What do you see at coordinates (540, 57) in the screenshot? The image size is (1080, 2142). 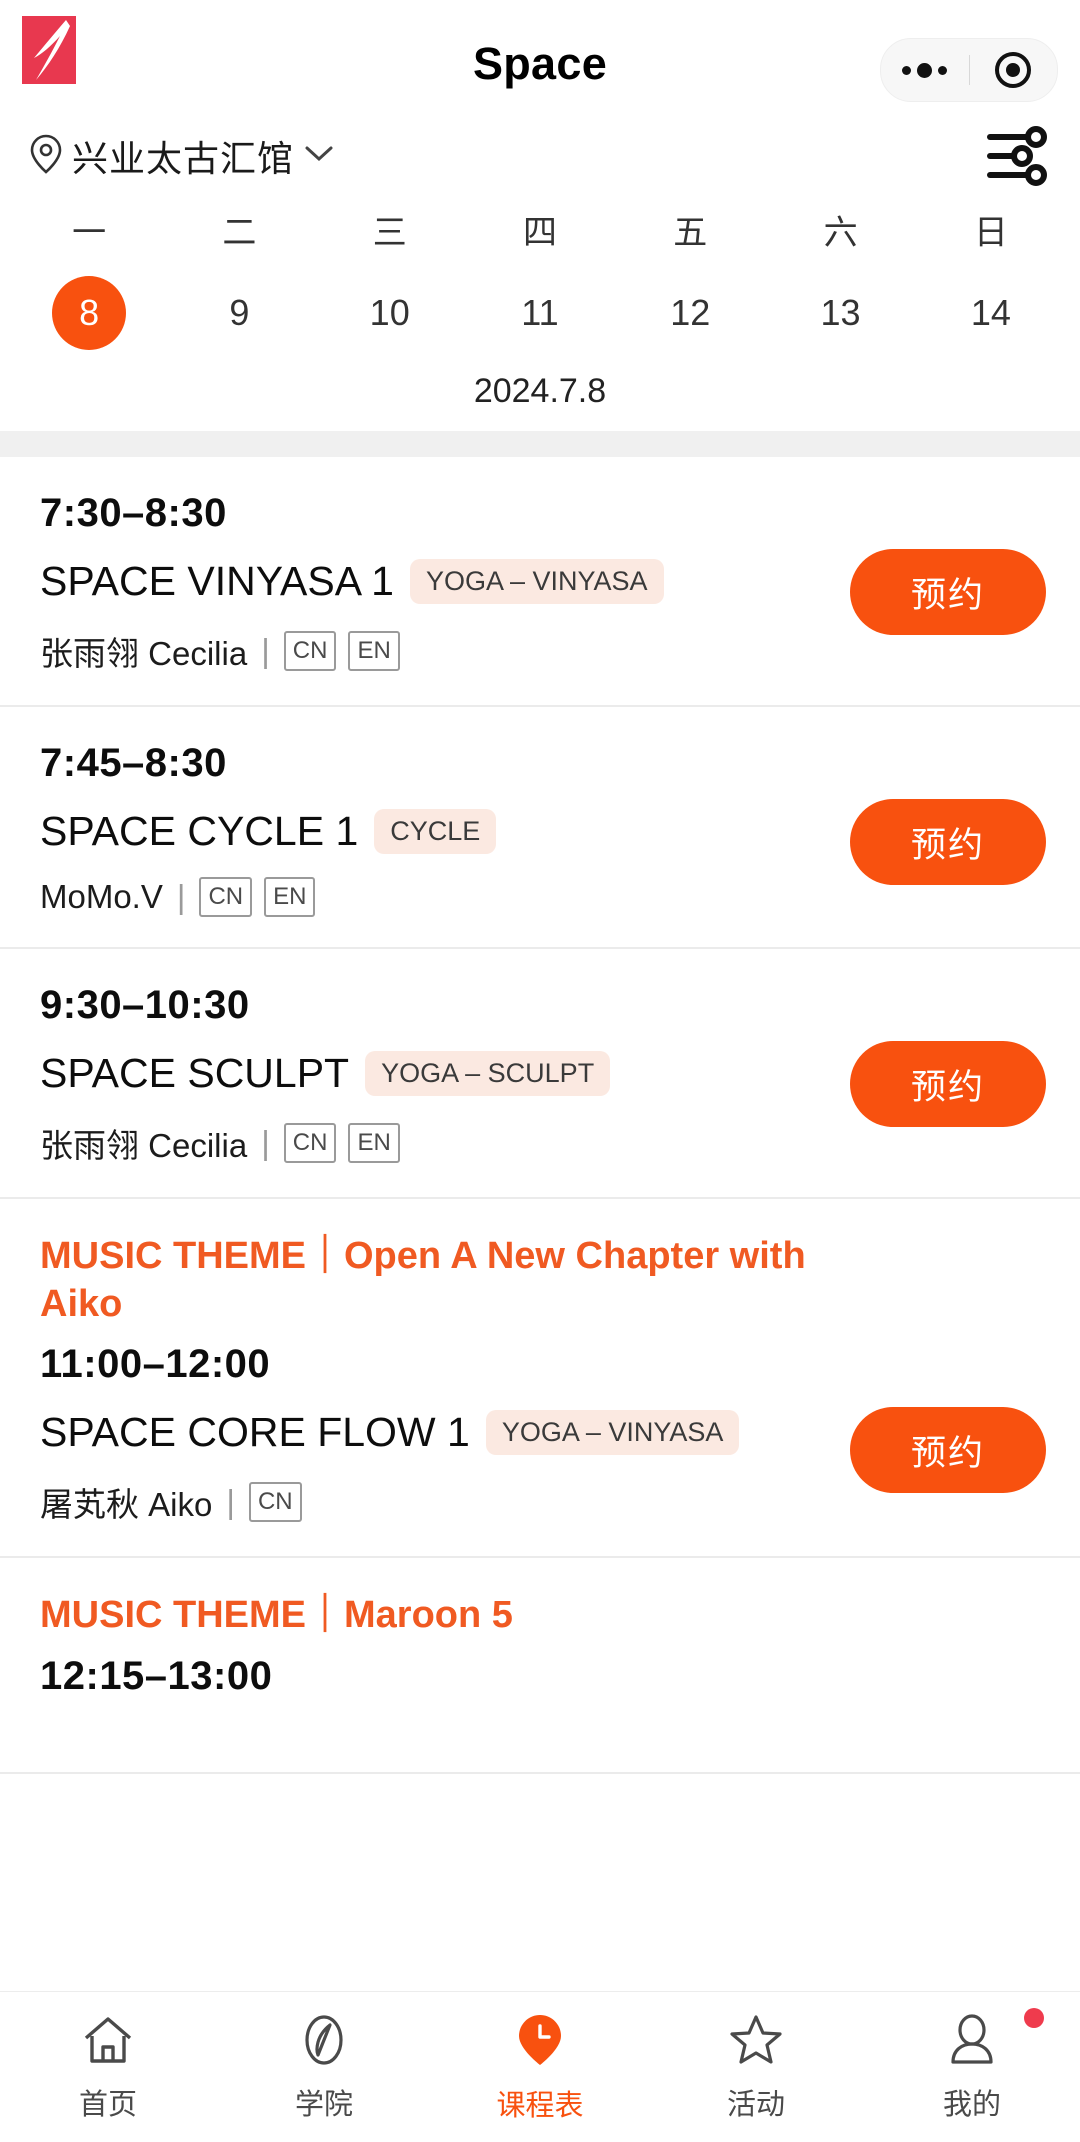 I see `top-bar: Space` at bounding box center [540, 57].